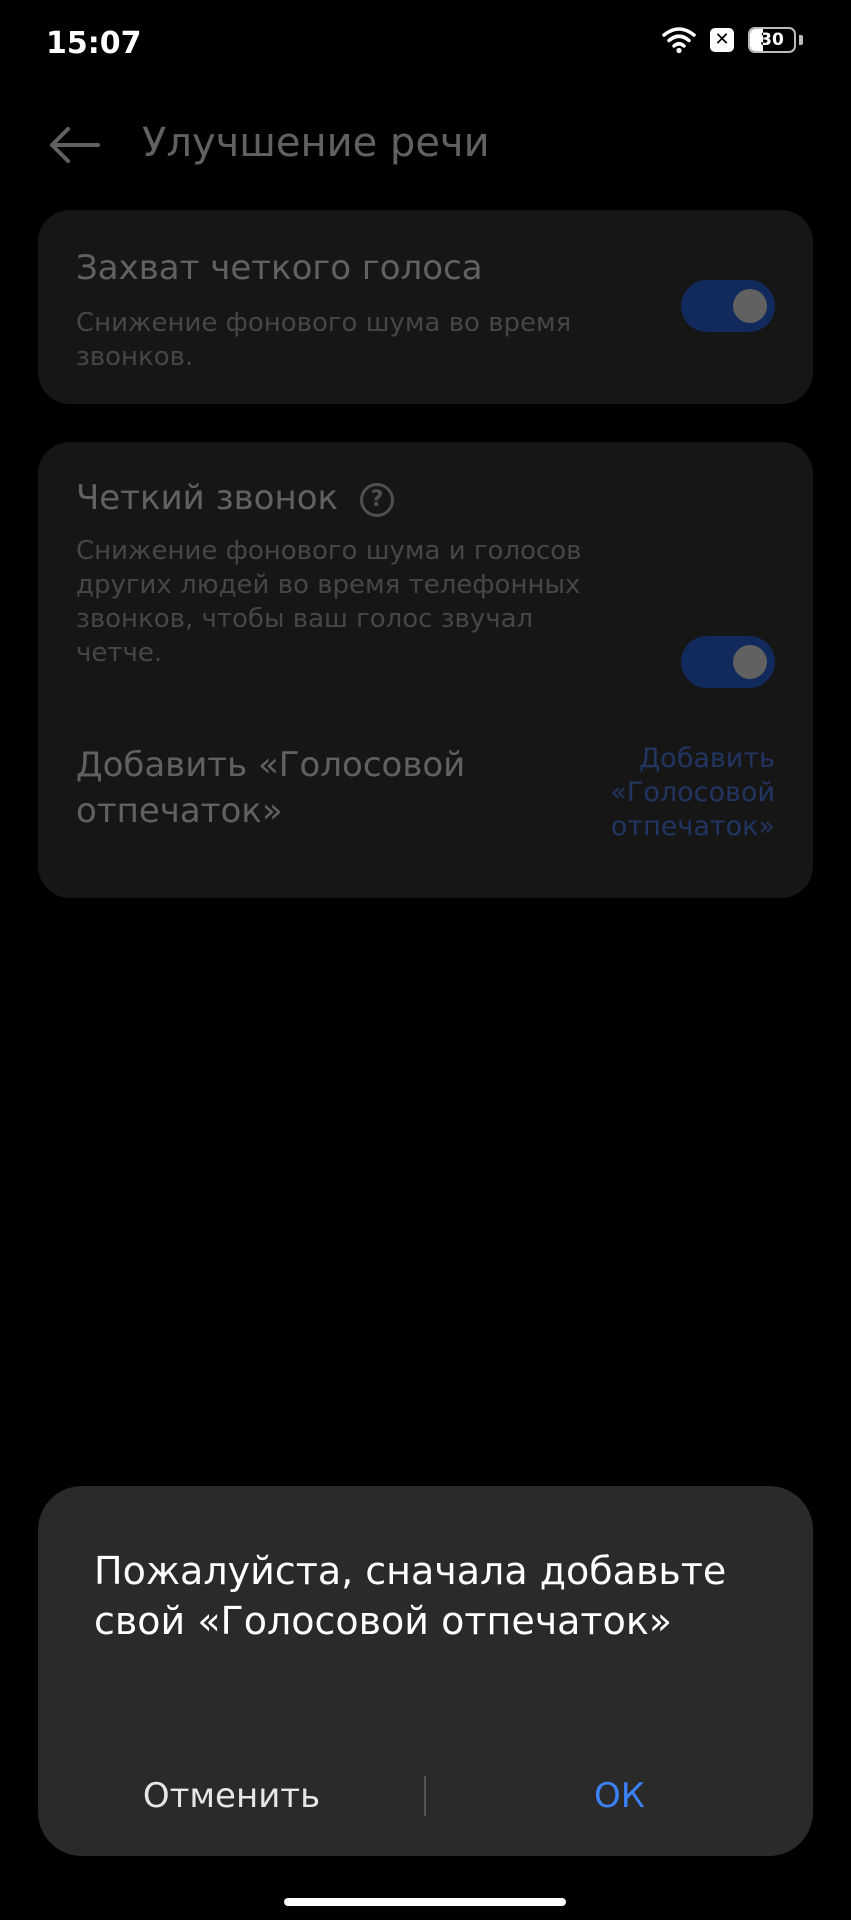  I want to click on clear-call-title: Четкий звонок, so click(207, 498).